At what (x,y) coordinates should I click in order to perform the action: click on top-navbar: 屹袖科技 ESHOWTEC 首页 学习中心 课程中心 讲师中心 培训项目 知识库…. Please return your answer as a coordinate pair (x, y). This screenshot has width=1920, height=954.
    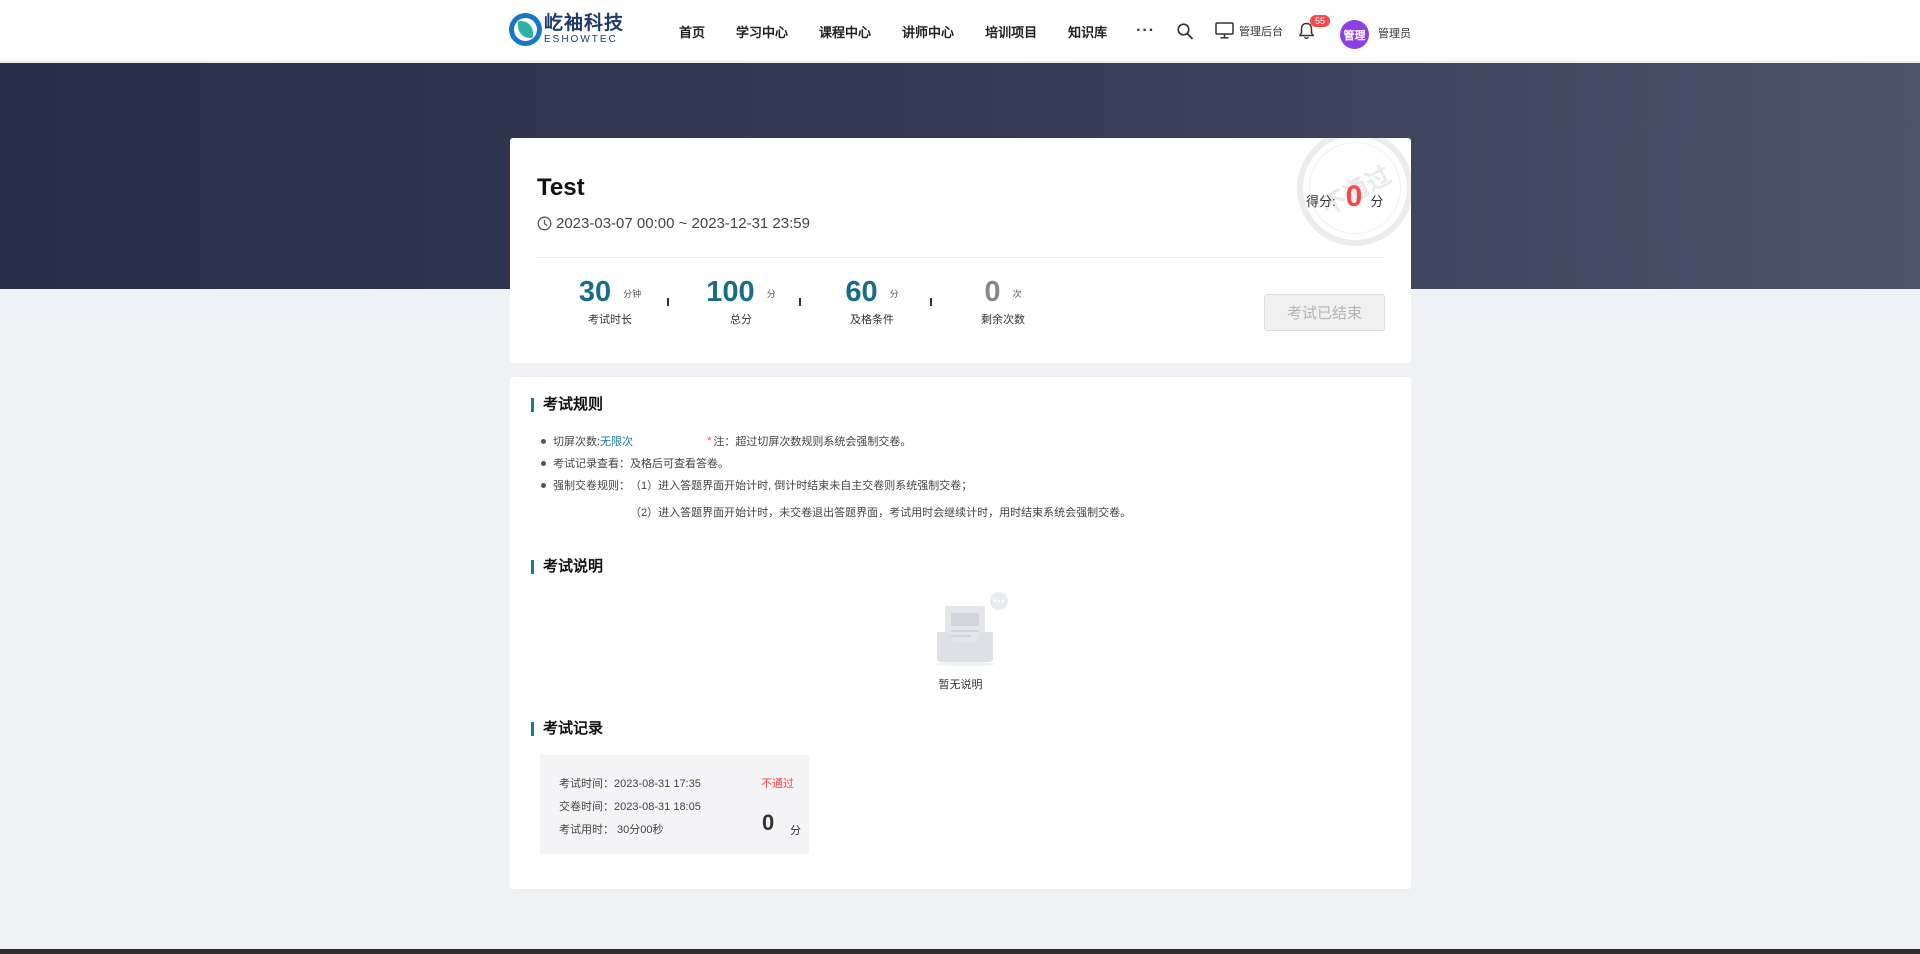
    Looking at the image, I should click on (960, 31).